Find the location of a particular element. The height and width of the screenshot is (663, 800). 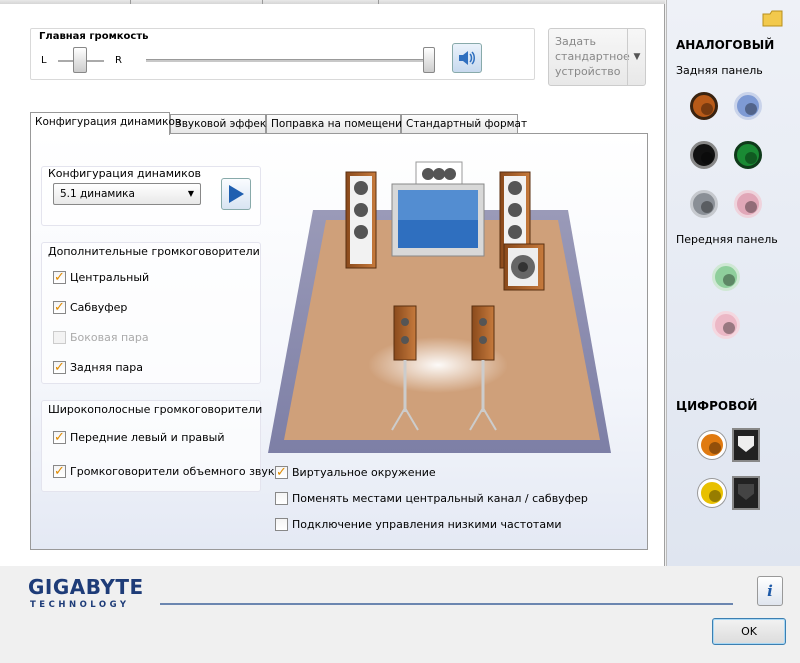

play-icon is located at coordinates (236, 194).